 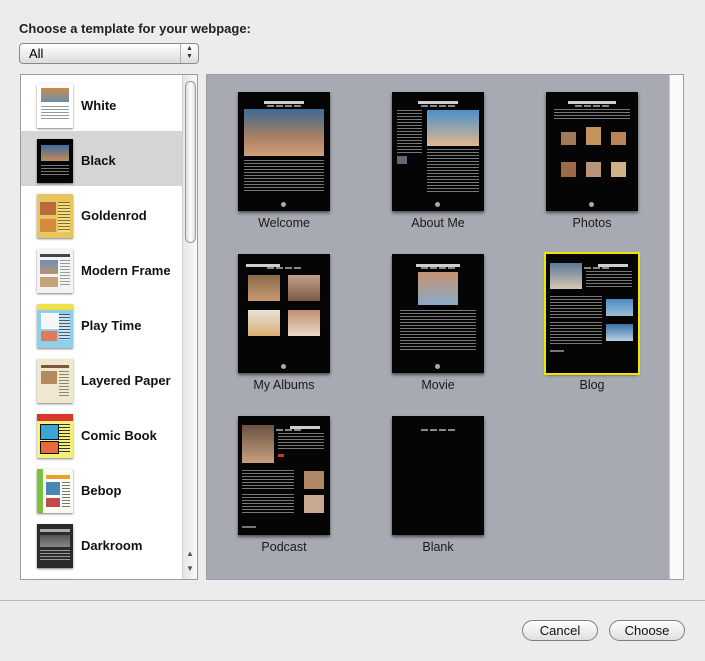 I want to click on theme-item-play-time: Play Time, so click(x=102, y=323).